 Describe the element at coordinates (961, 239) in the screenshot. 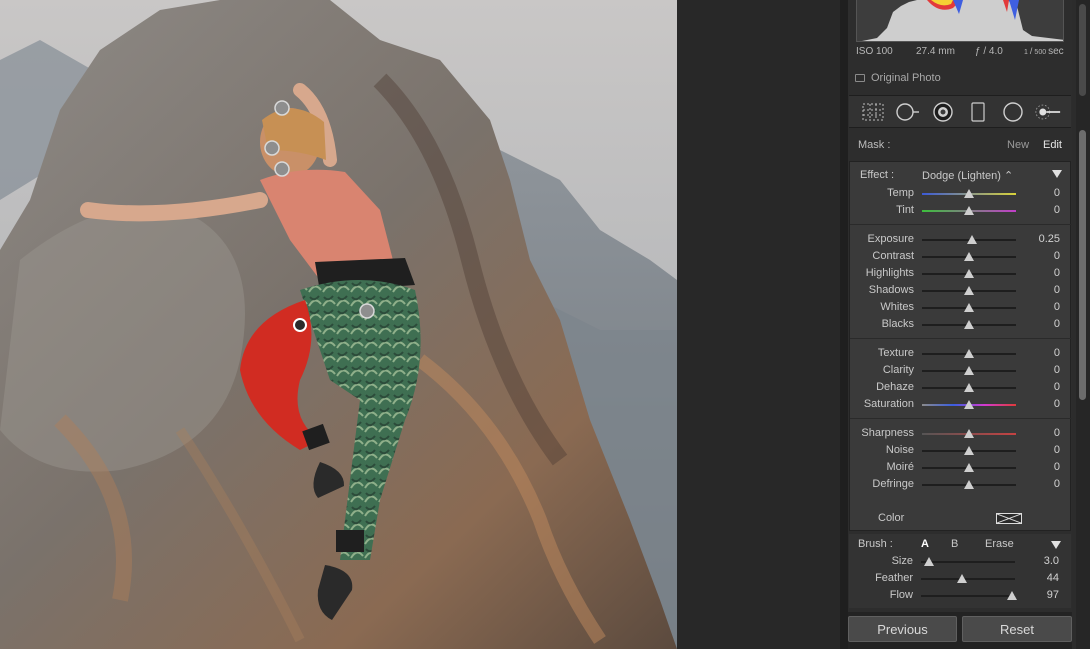

I see `slider-exposure: Exposure 0.25` at that location.